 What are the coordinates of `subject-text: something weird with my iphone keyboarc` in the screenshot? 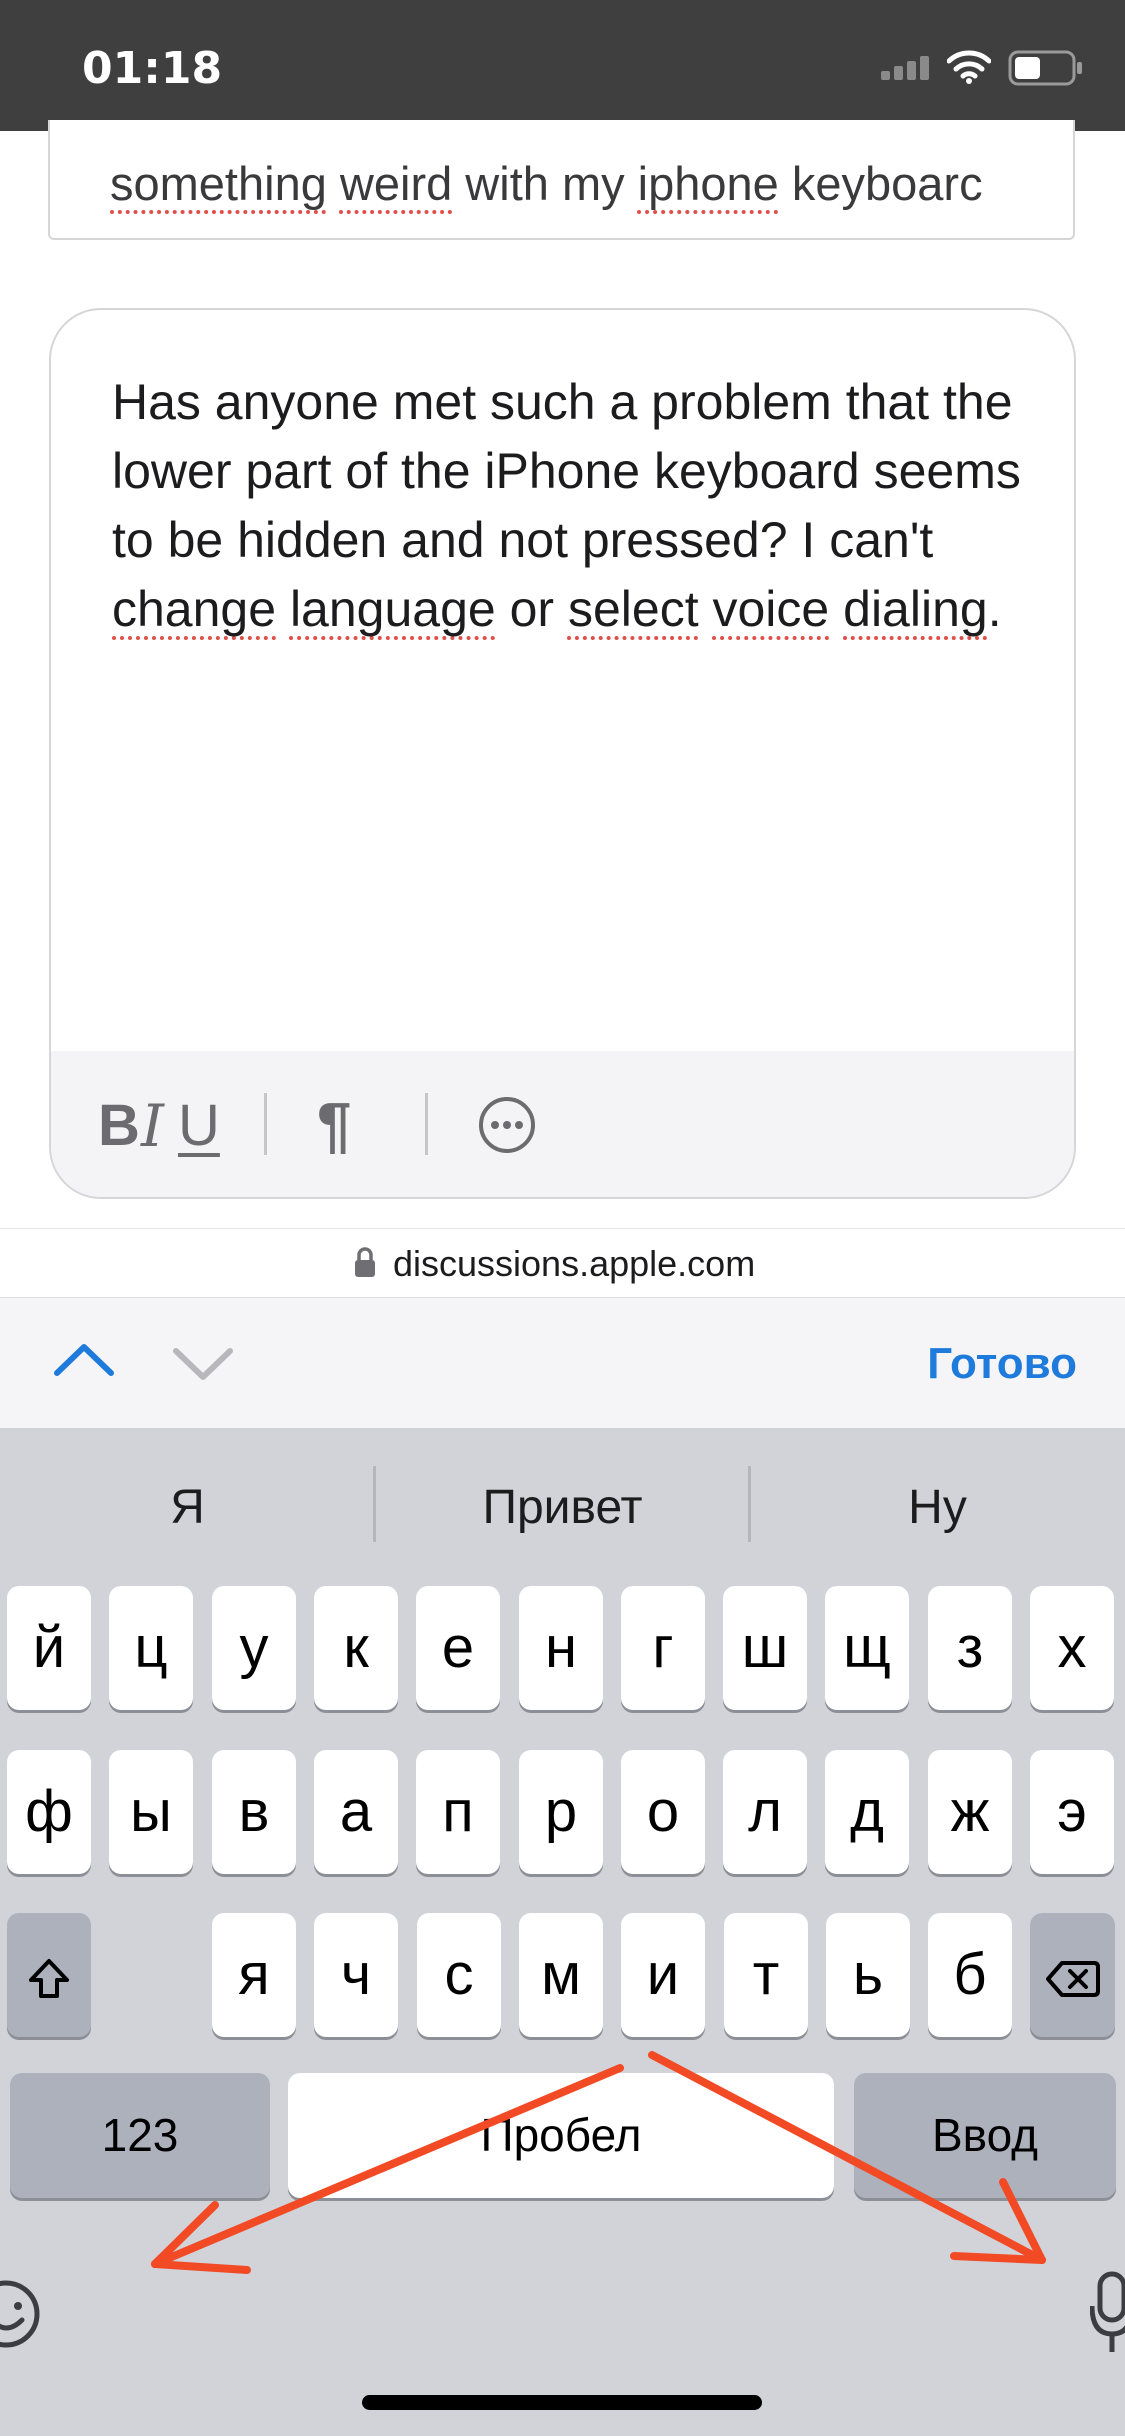 It's located at (587, 184).